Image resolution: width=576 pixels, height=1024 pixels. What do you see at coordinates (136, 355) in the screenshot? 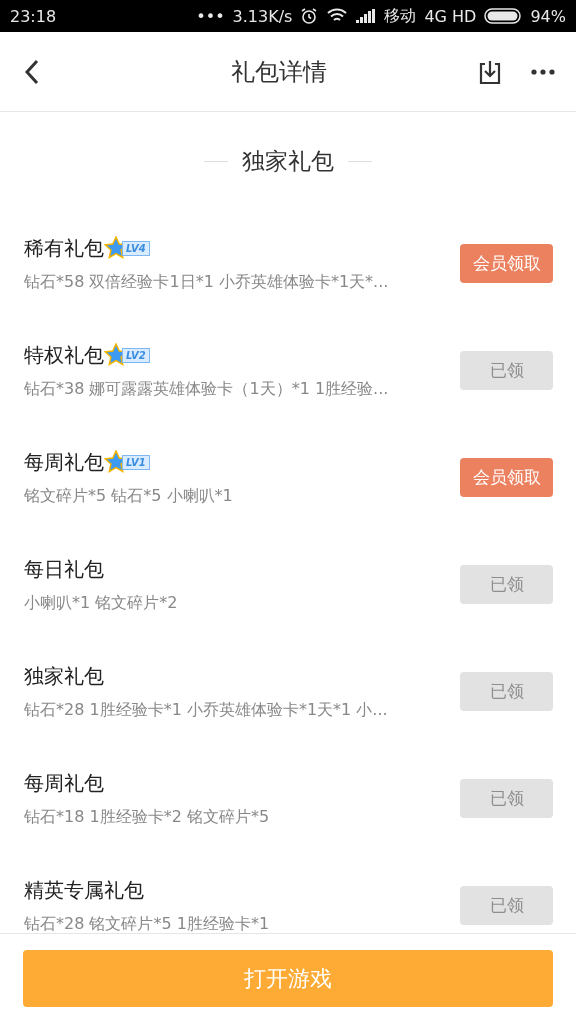
I see `level-badge: LV2` at bounding box center [136, 355].